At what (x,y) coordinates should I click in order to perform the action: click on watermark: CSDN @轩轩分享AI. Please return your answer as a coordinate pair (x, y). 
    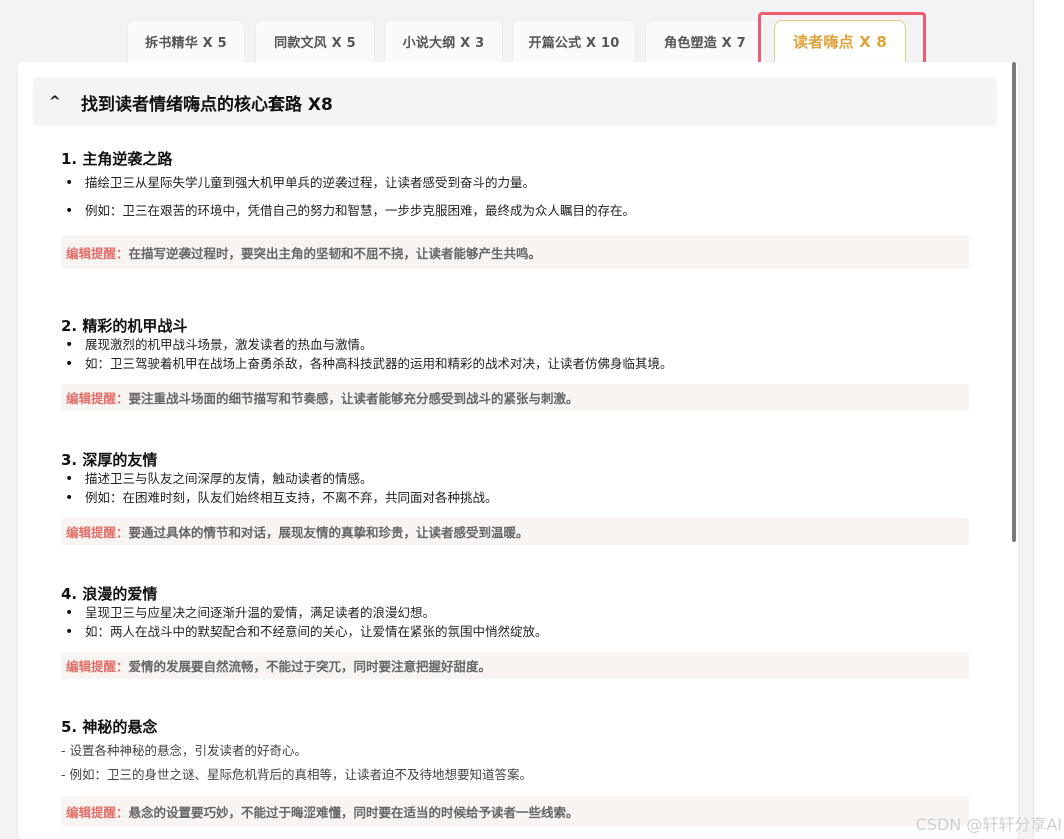
    Looking at the image, I should click on (988, 824).